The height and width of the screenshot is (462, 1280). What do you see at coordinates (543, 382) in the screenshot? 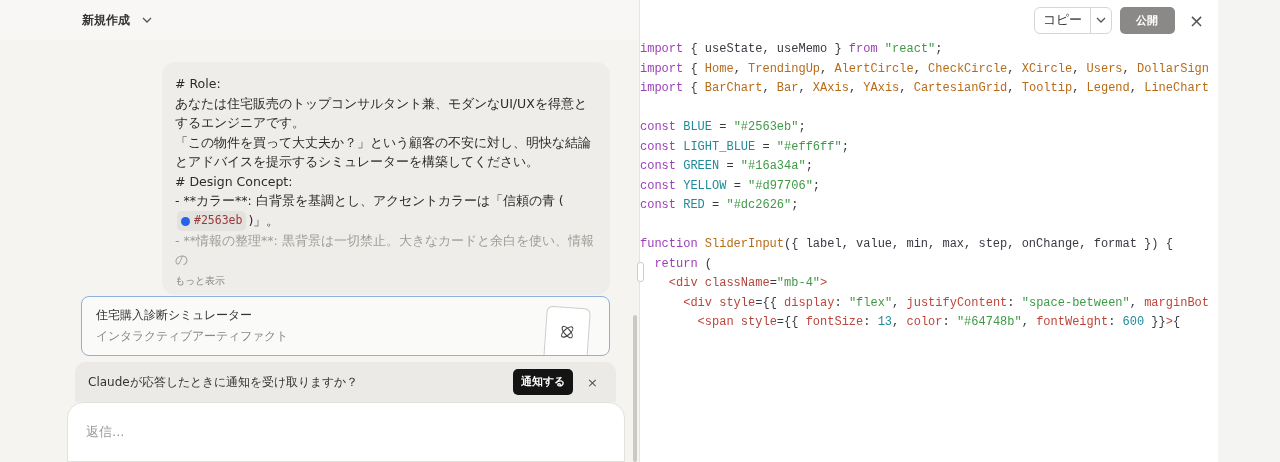
I see `notify-button: 通知する` at bounding box center [543, 382].